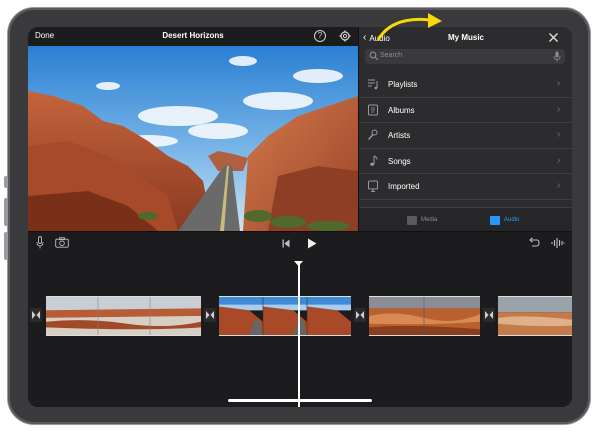  I want to click on search-field: Search, so click(465, 56).